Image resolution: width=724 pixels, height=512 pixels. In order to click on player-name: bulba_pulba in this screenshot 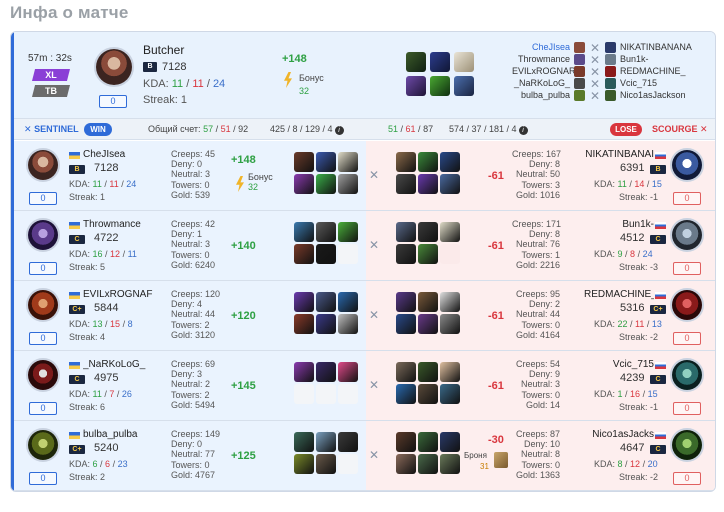, I will do `click(118, 434)`.